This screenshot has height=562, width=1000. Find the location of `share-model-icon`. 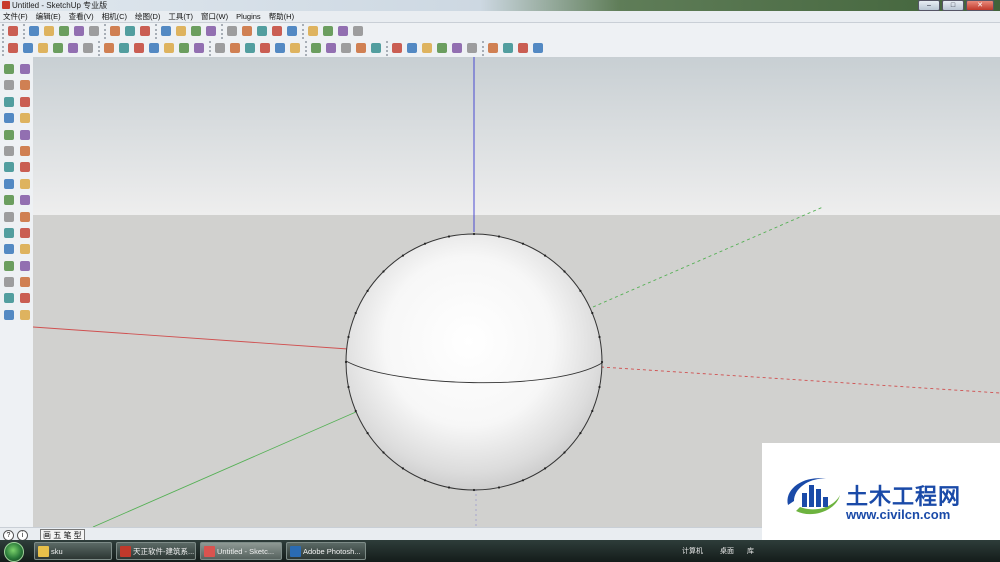

share-model-icon is located at coordinates (313, 31).